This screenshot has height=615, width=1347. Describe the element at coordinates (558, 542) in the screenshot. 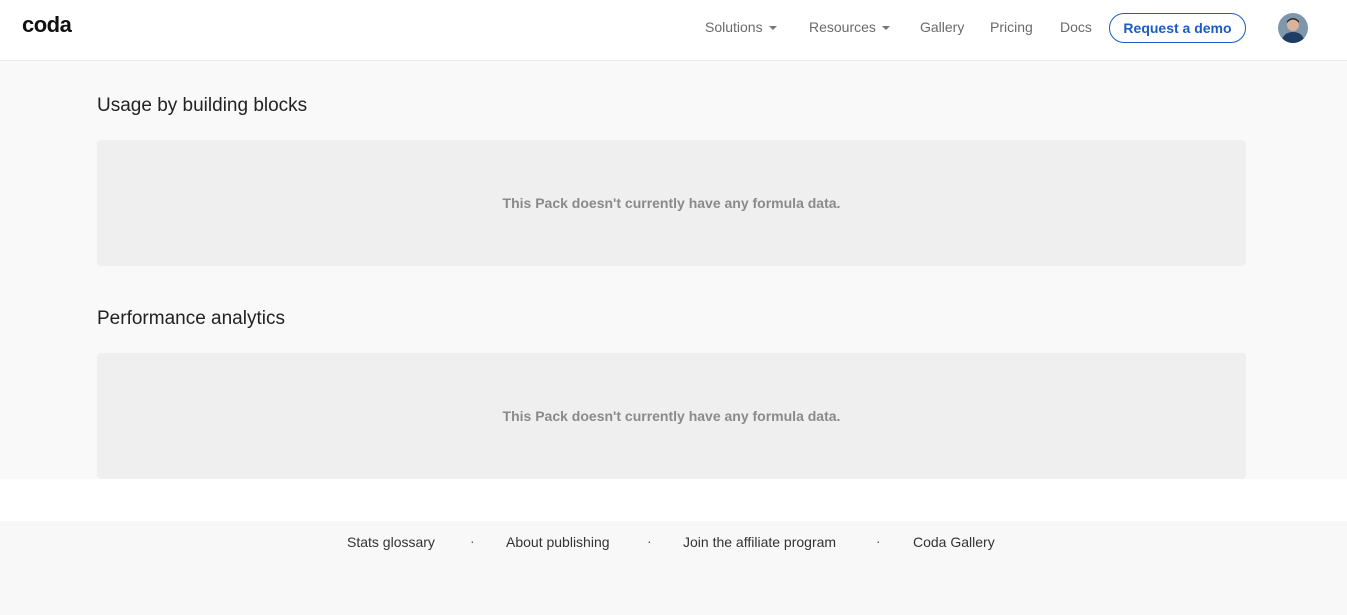

I see `footer-link-about-publishing: About publishing` at that location.